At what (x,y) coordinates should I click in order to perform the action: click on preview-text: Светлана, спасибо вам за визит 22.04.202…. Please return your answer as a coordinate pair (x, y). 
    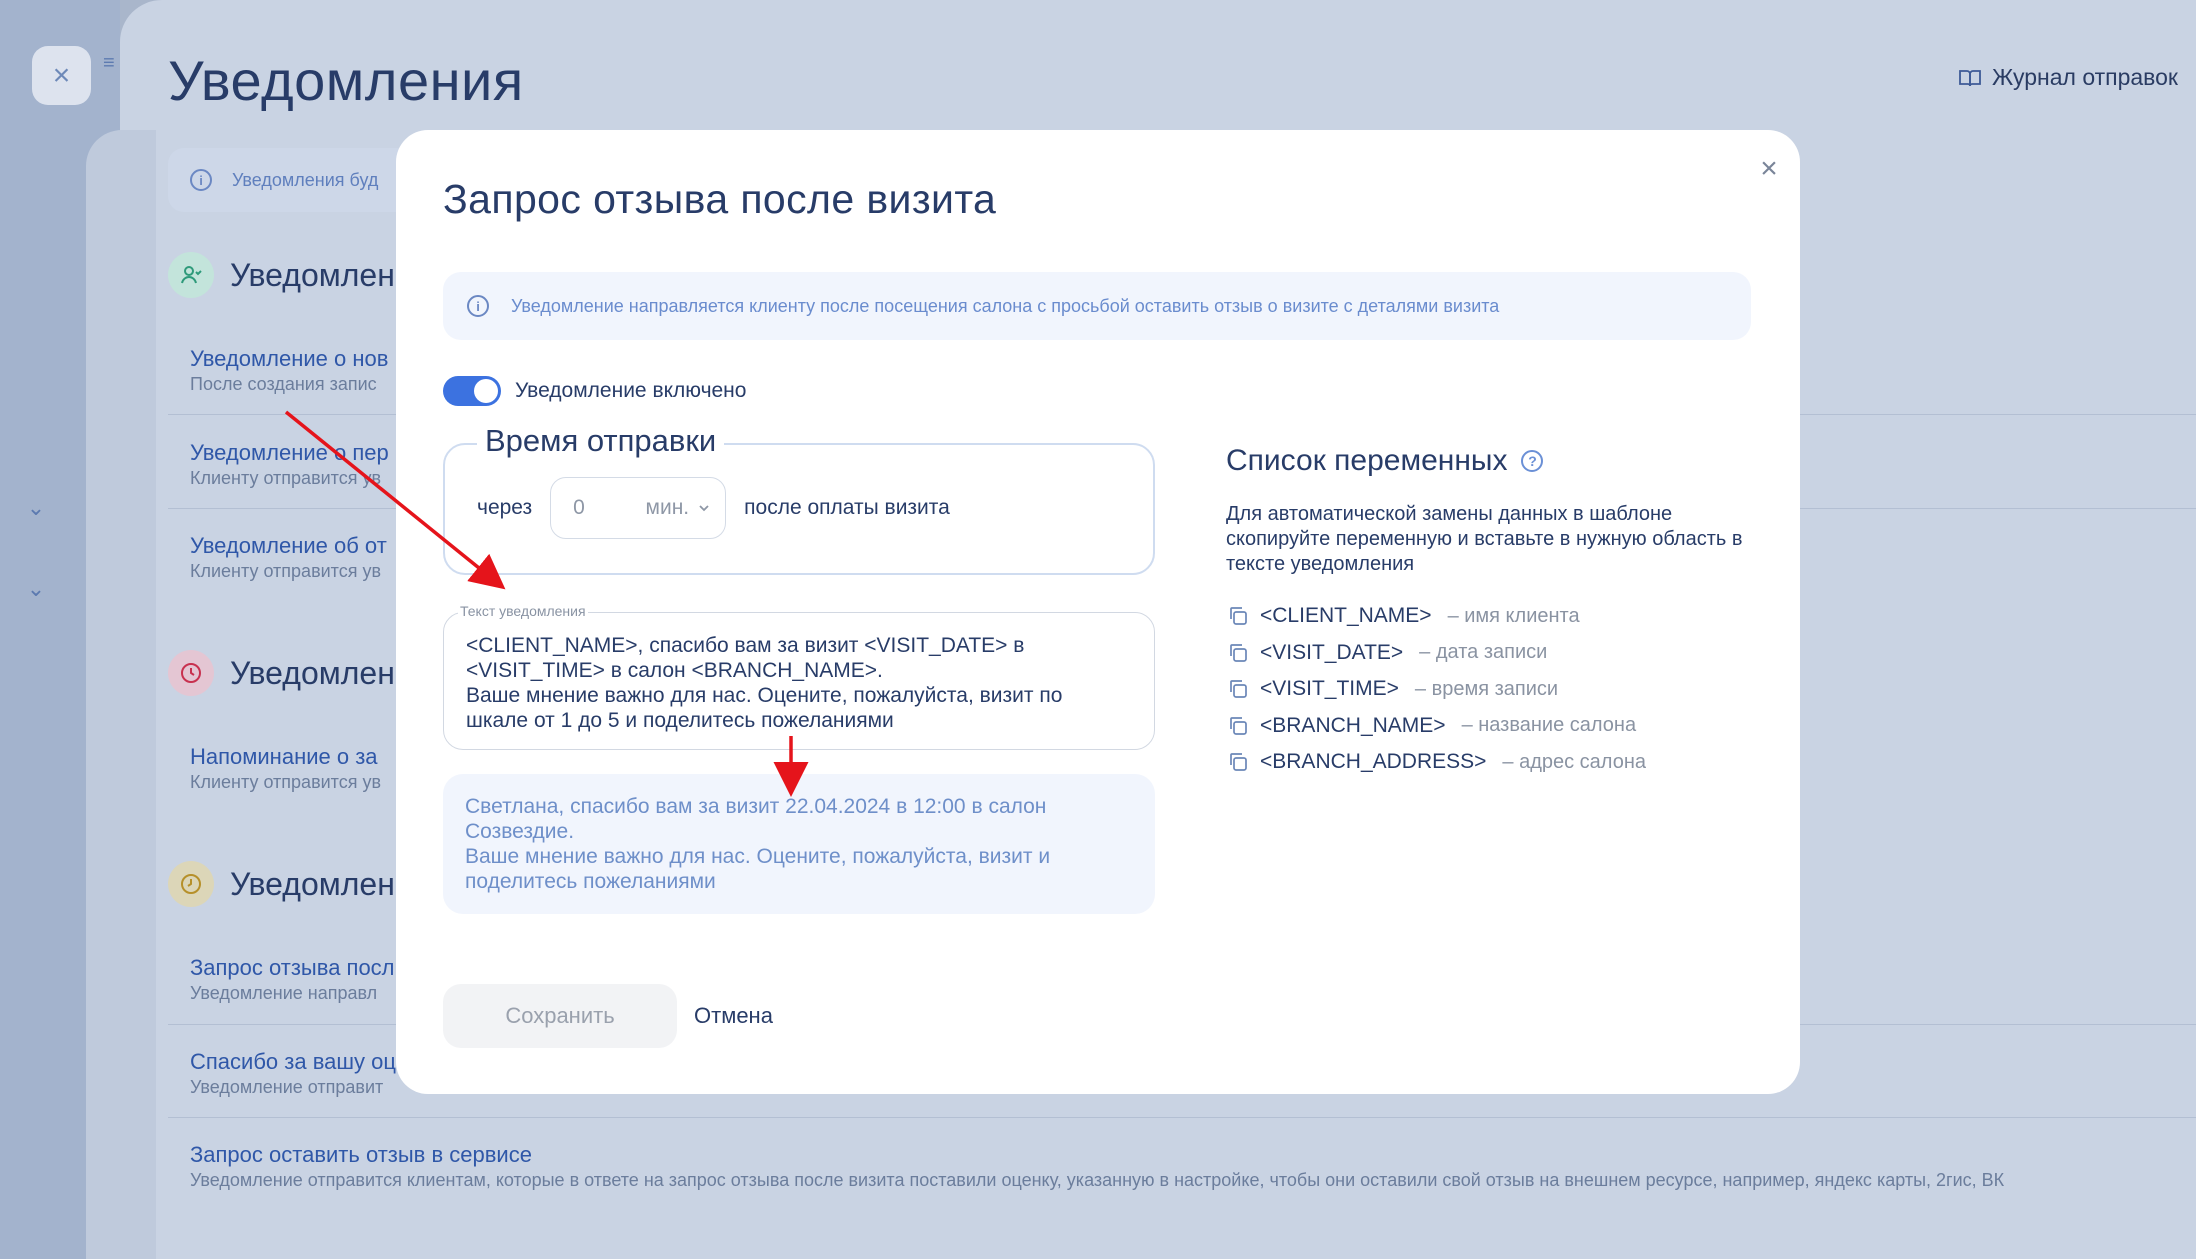
    Looking at the image, I should click on (758, 844).